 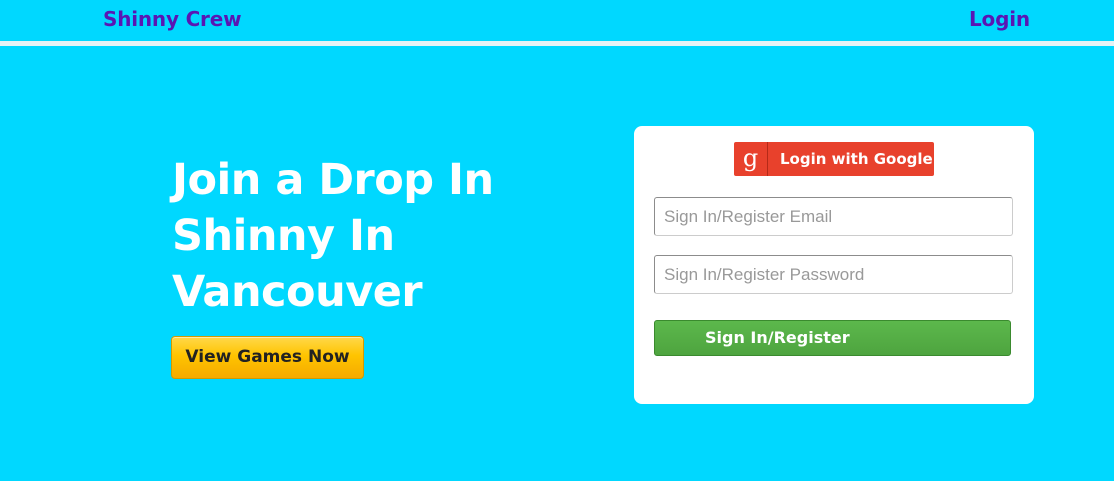 What do you see at coordinates (751, 159) in the screenshot?
I see `google-icon: g` at bounding box center [751, 159].